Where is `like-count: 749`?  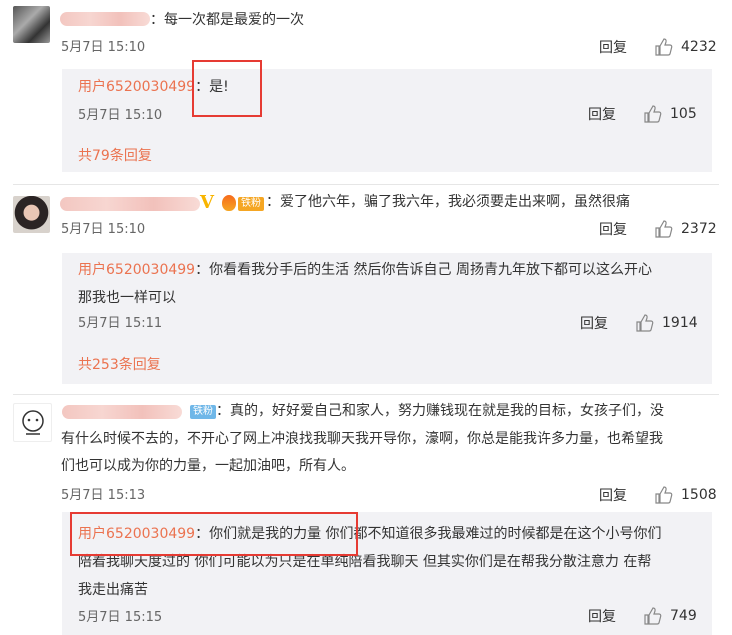
like-count: 749 is located at coordinates (683, 616).